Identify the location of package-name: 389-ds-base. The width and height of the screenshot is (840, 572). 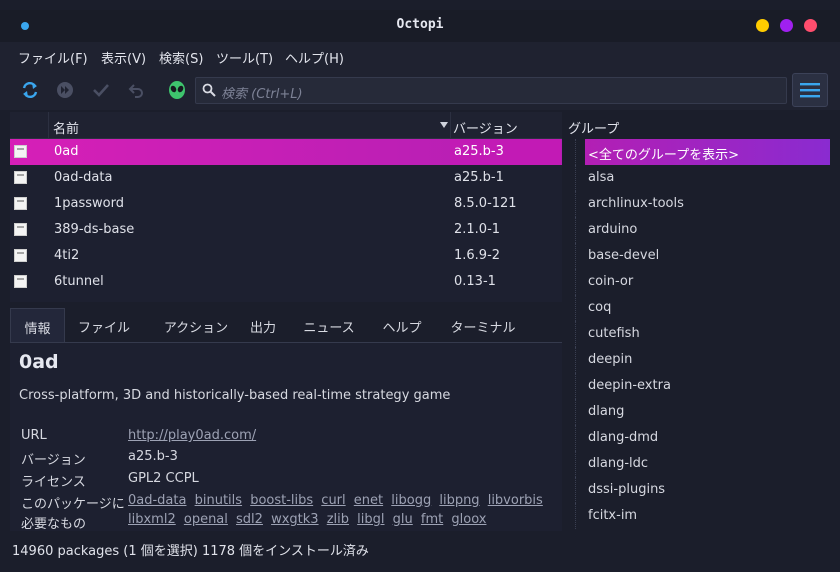
(94, 229).